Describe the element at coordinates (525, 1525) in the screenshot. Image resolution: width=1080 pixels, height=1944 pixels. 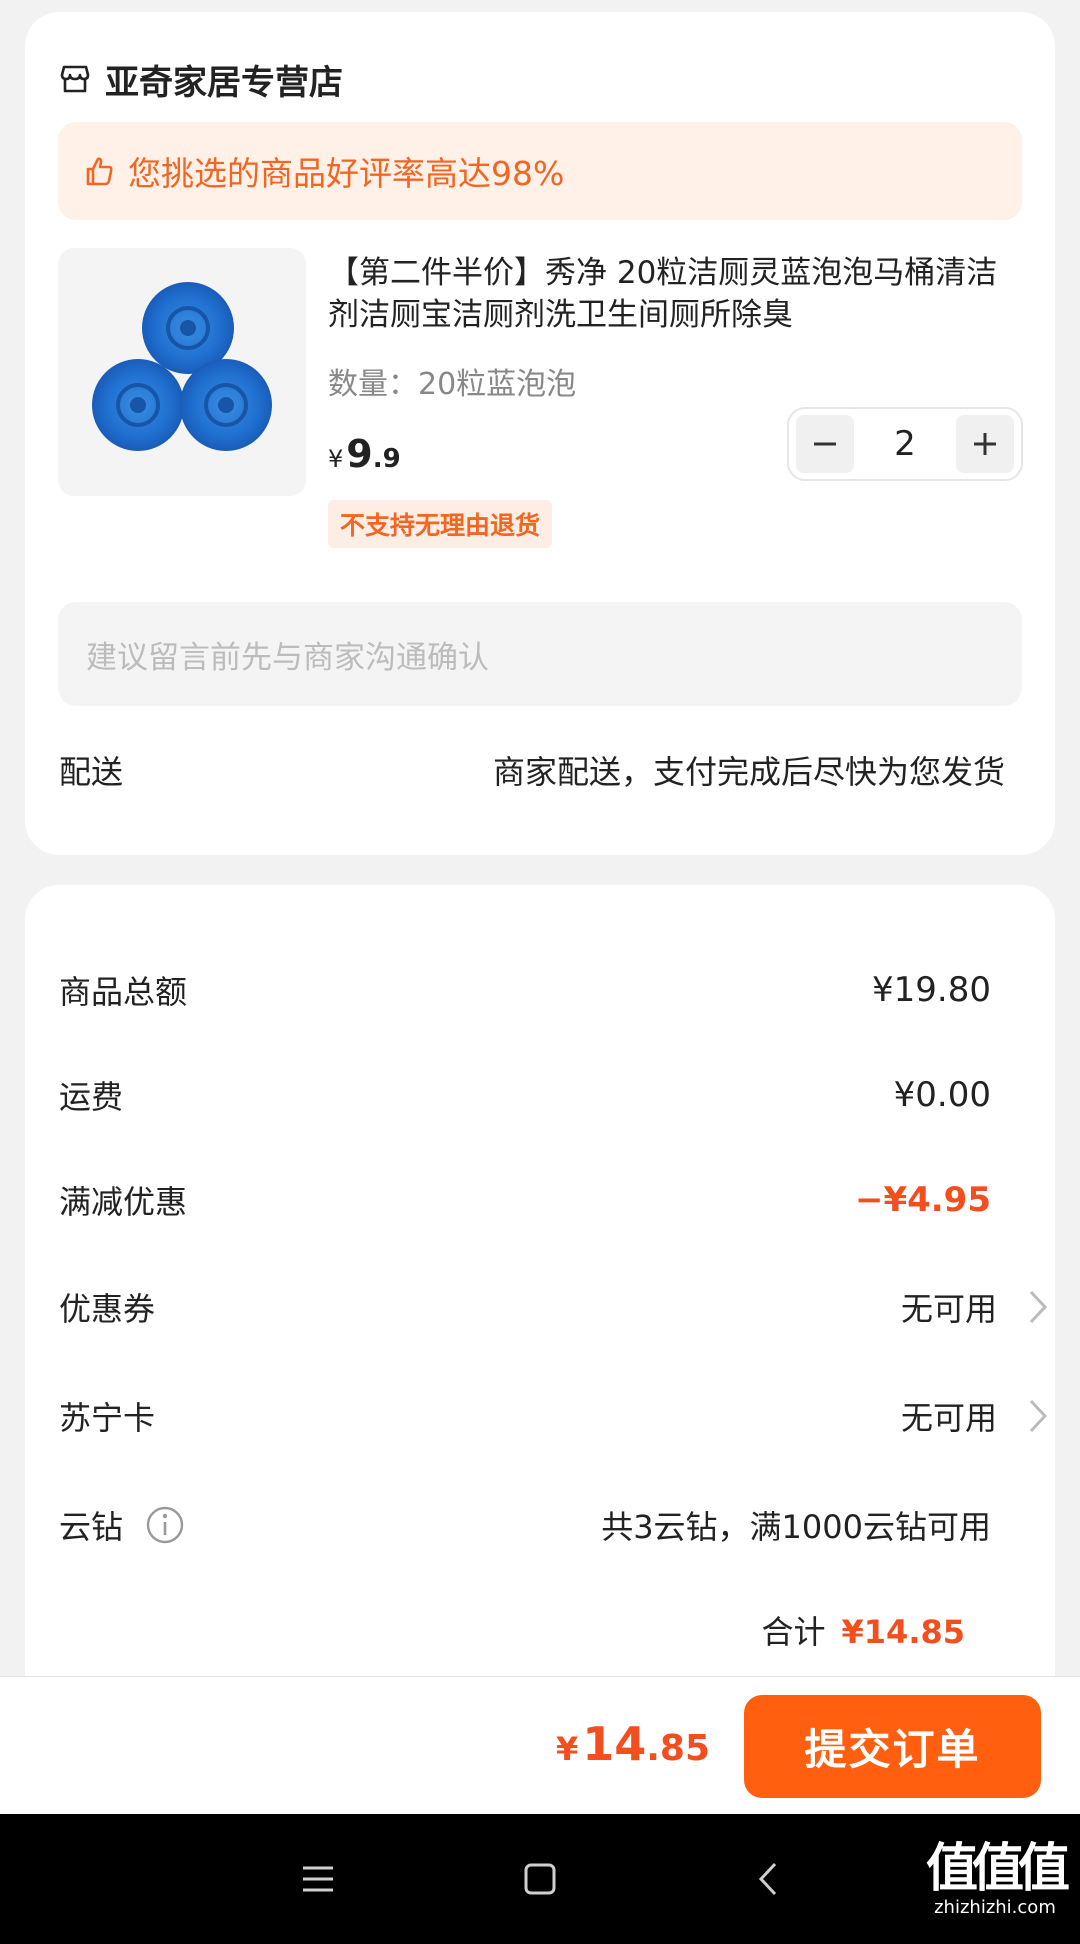
I see `cloud-diamond-row: 云钻 共3云钻，满1000云钻可用` at that location.